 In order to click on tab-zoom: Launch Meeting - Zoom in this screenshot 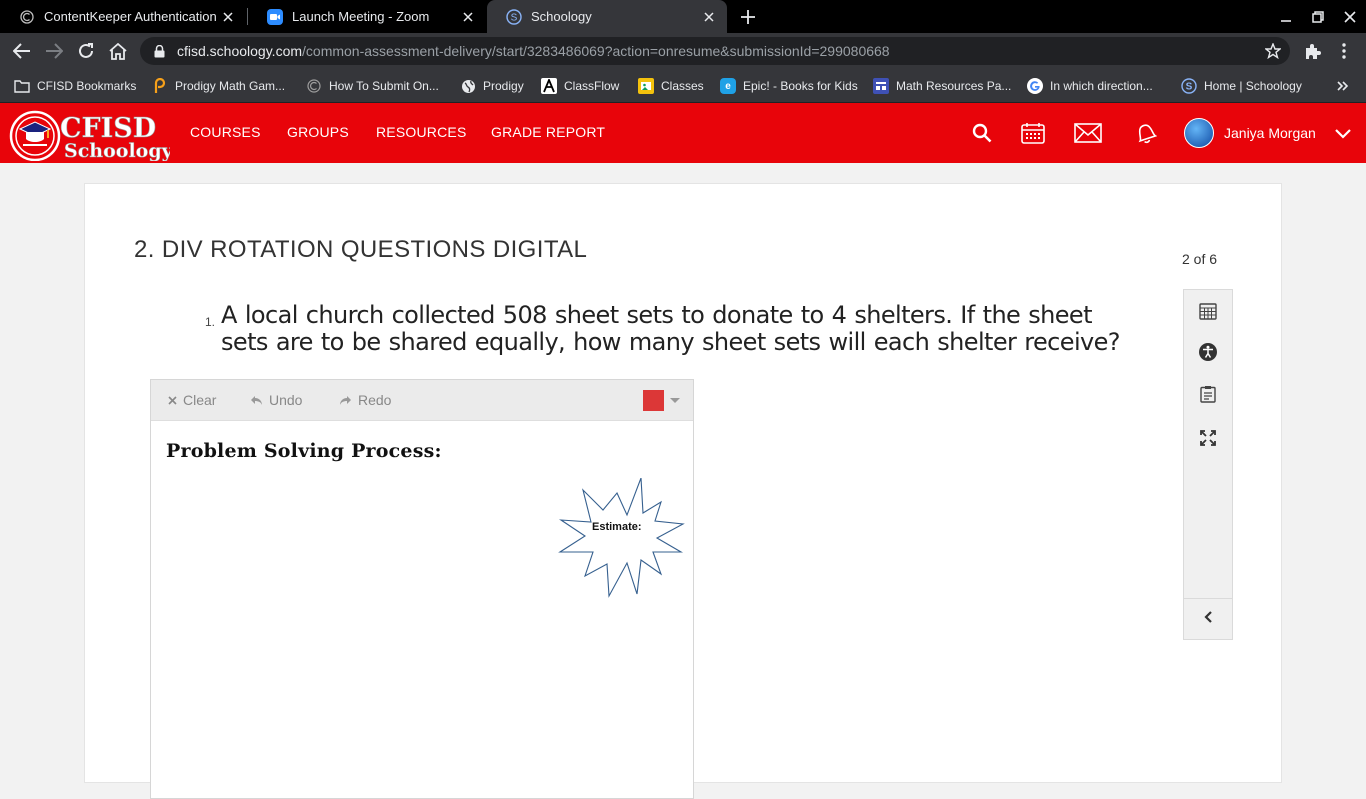, I will do `click(367, 16)`.